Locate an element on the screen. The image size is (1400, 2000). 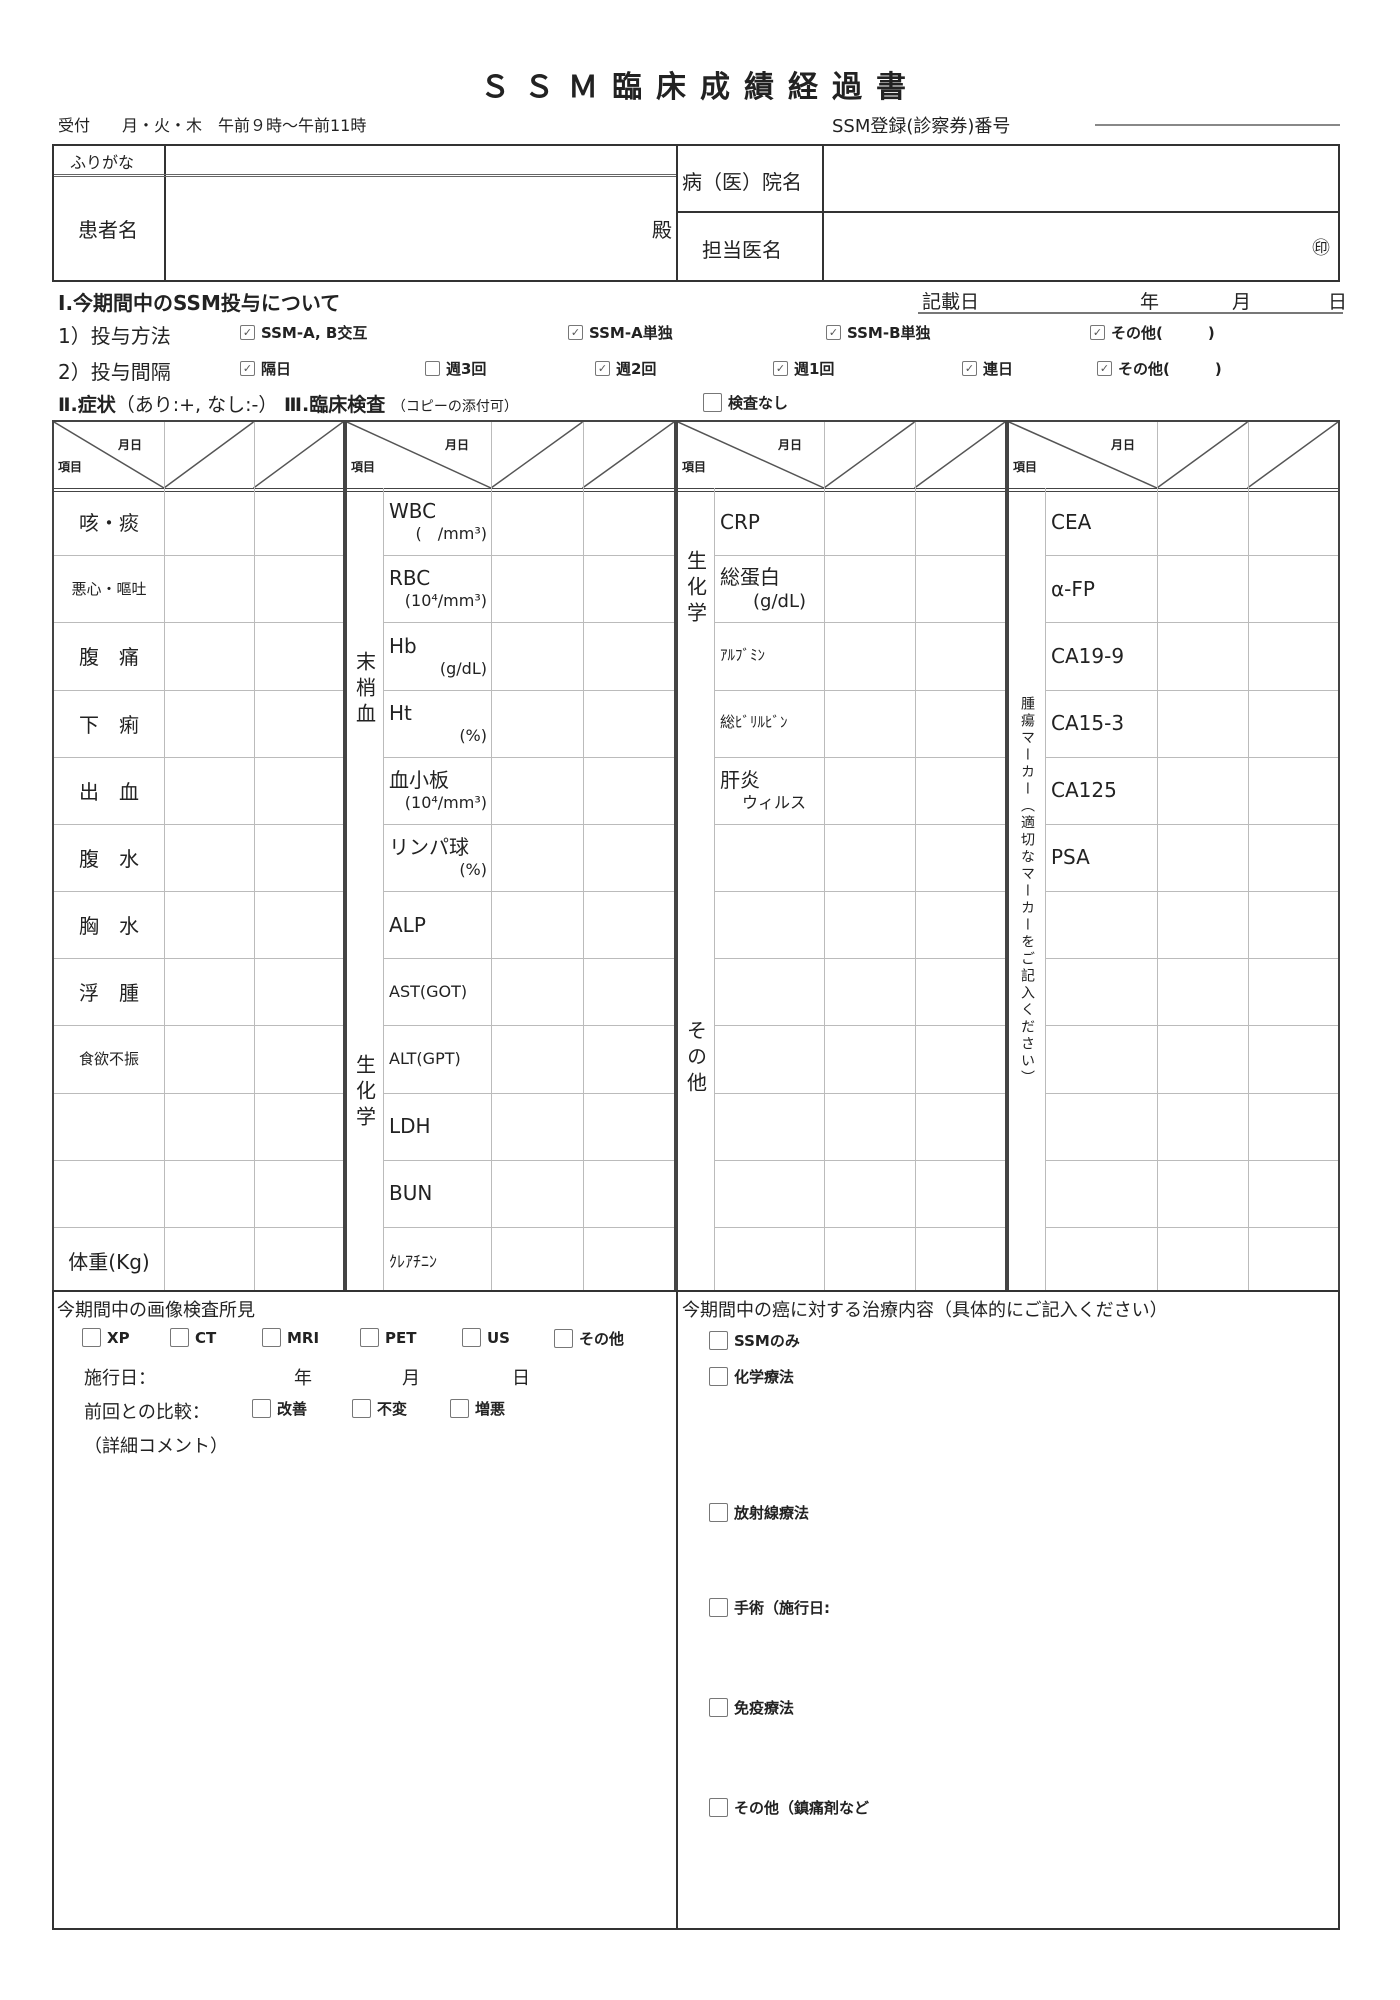
imaging-type-option: その他 is located at coordinates (589, 1338).